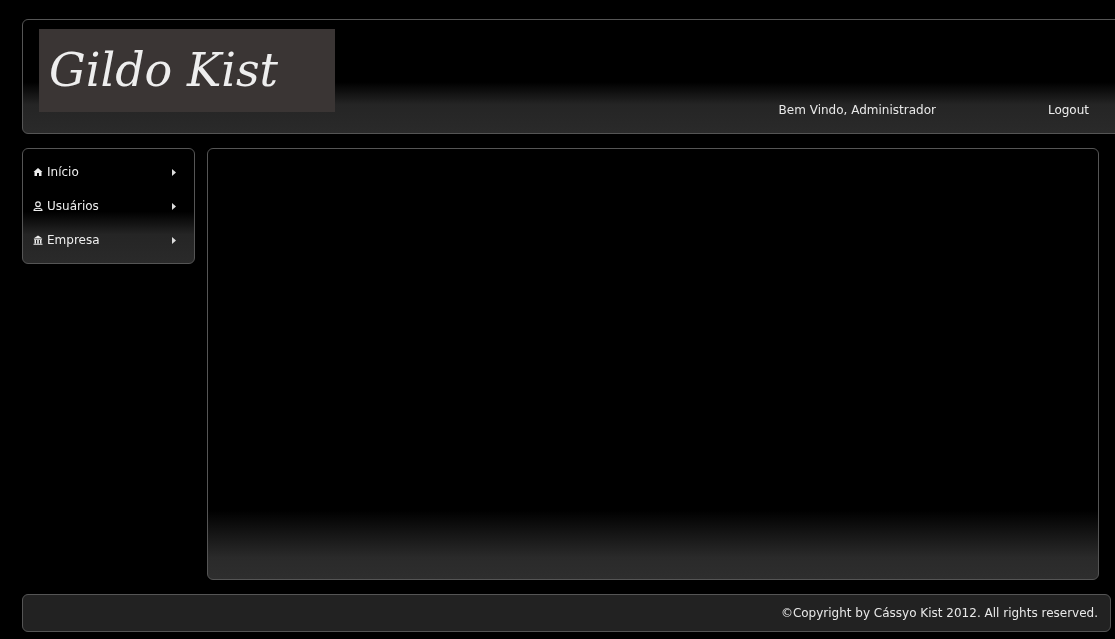  Describe the element at coordinates (108, 172) in the screenshot. I see `sidebar-item: Início` at that location.